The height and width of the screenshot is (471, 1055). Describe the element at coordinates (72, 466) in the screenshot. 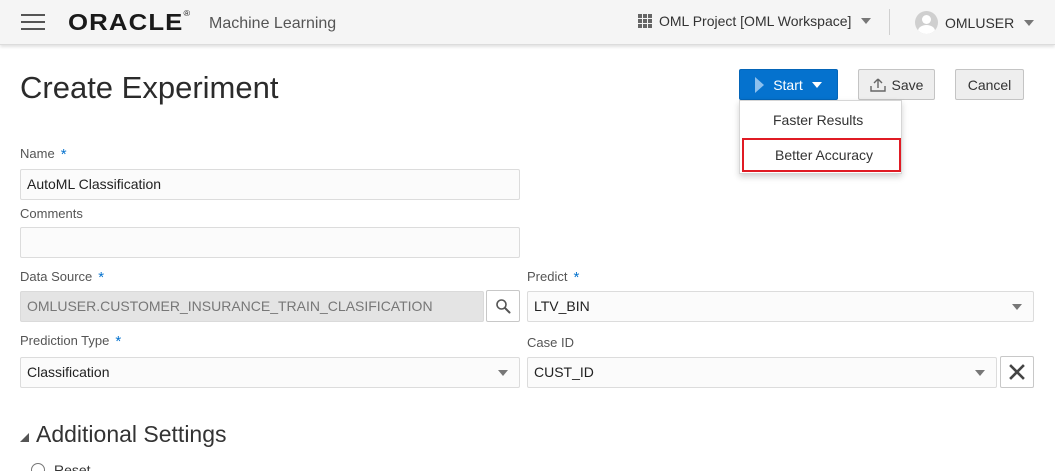

I see `reset-radio-label: Reset` at that location.